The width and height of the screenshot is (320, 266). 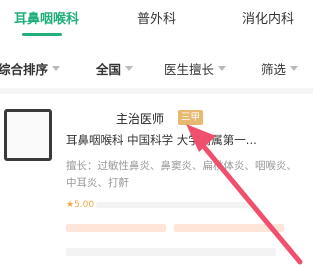 I want to click on section-divider, so click(x=156, y=91).